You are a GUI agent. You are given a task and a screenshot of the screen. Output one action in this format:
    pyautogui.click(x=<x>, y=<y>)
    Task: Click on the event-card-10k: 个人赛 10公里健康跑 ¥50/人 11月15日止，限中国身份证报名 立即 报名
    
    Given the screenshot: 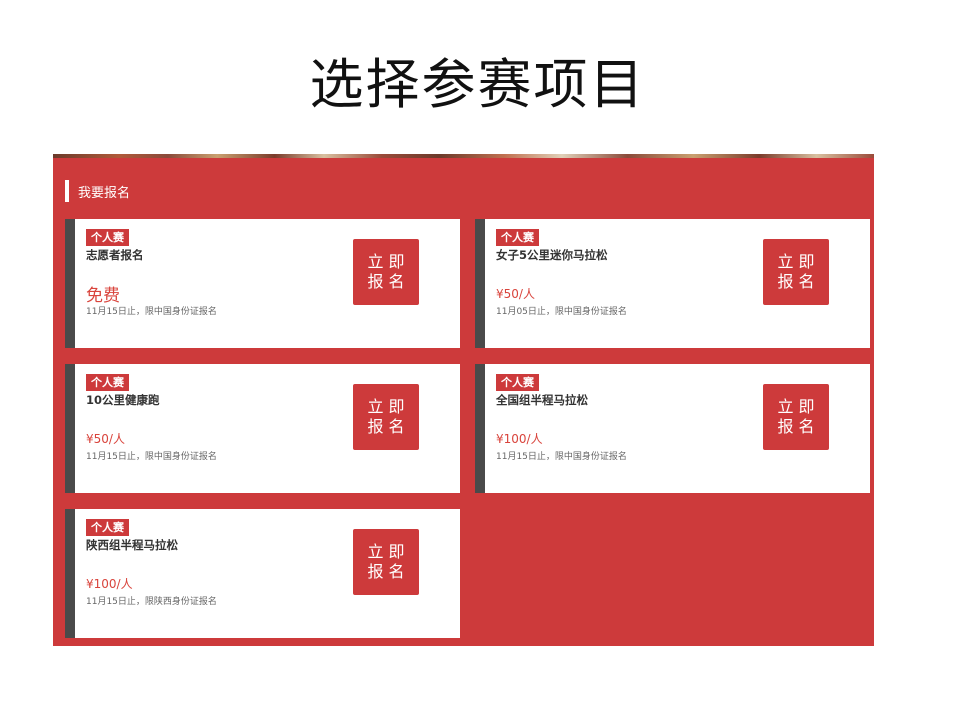 What is the action you would take?
    pyautogui.click(x=262, y=428)
    